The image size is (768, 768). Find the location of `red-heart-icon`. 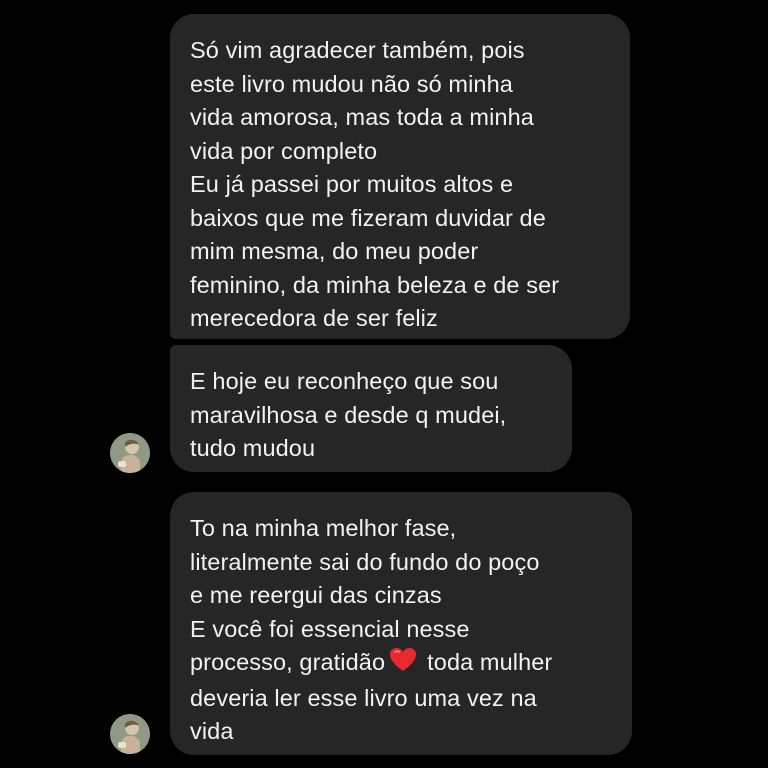

red-heart-icon is located at coordinates (403, 664).